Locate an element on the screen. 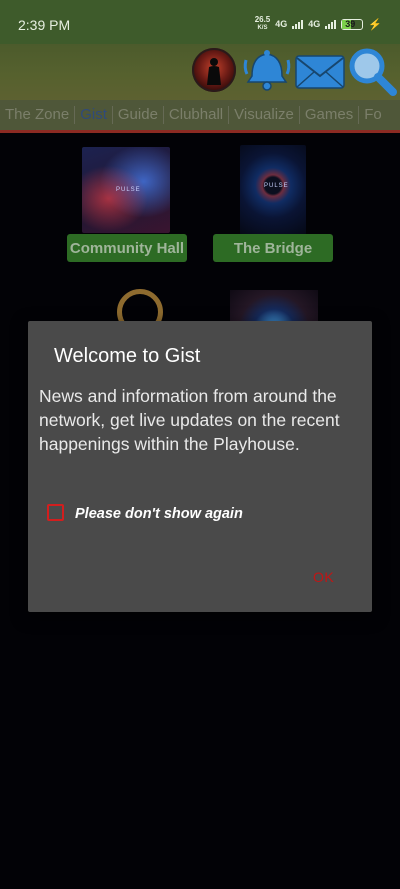 The height and width of the screenshot is (889, 400). tab-clubhall: Clubhall is located at coordinates (197, 115).